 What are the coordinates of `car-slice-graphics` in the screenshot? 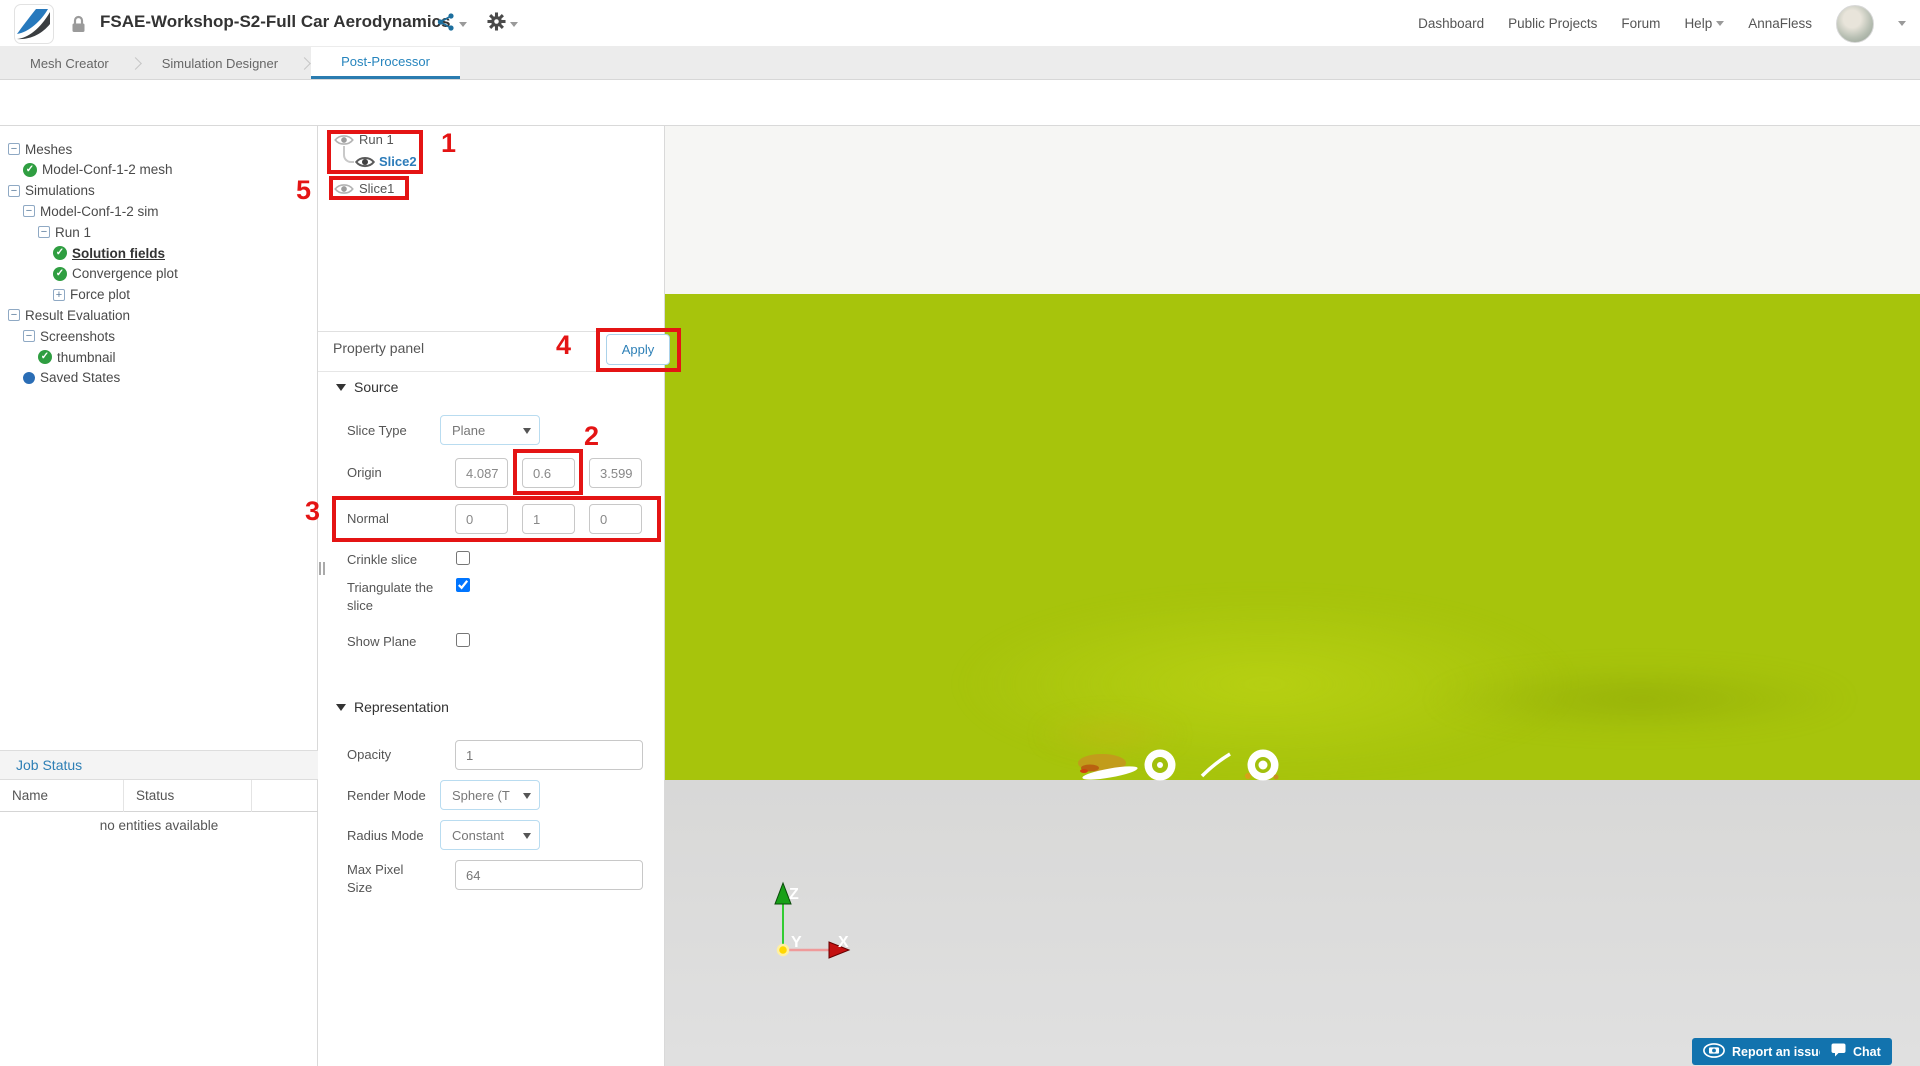 It's located at (1200, 751).